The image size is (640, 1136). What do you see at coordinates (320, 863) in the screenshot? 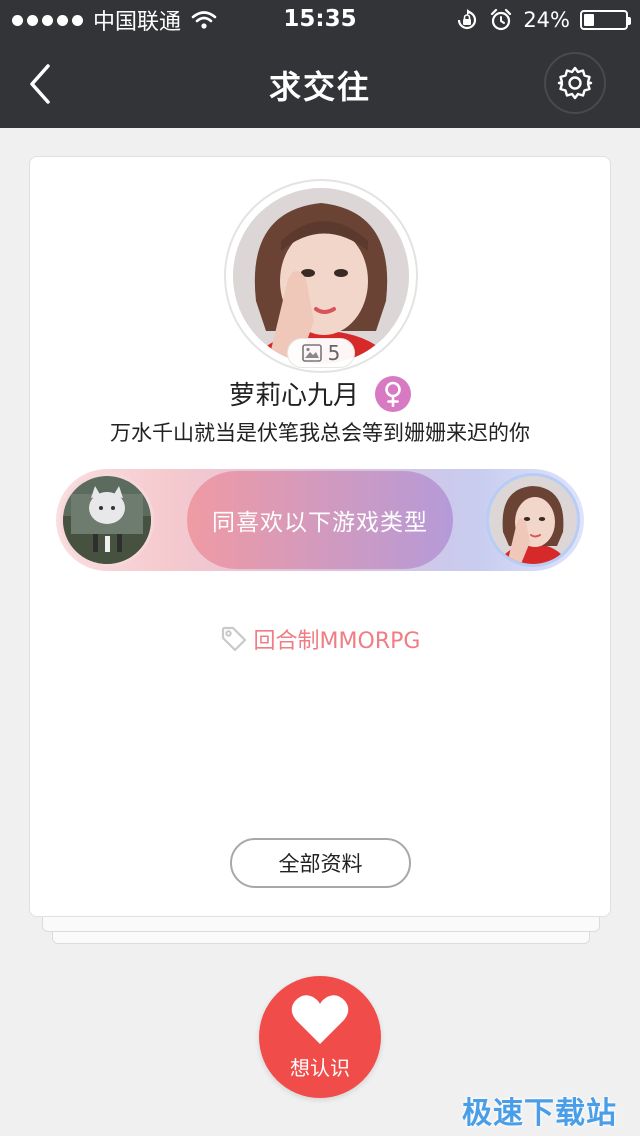
I see `full-profile-button: 全部资料` at bounding box center [320, 863].